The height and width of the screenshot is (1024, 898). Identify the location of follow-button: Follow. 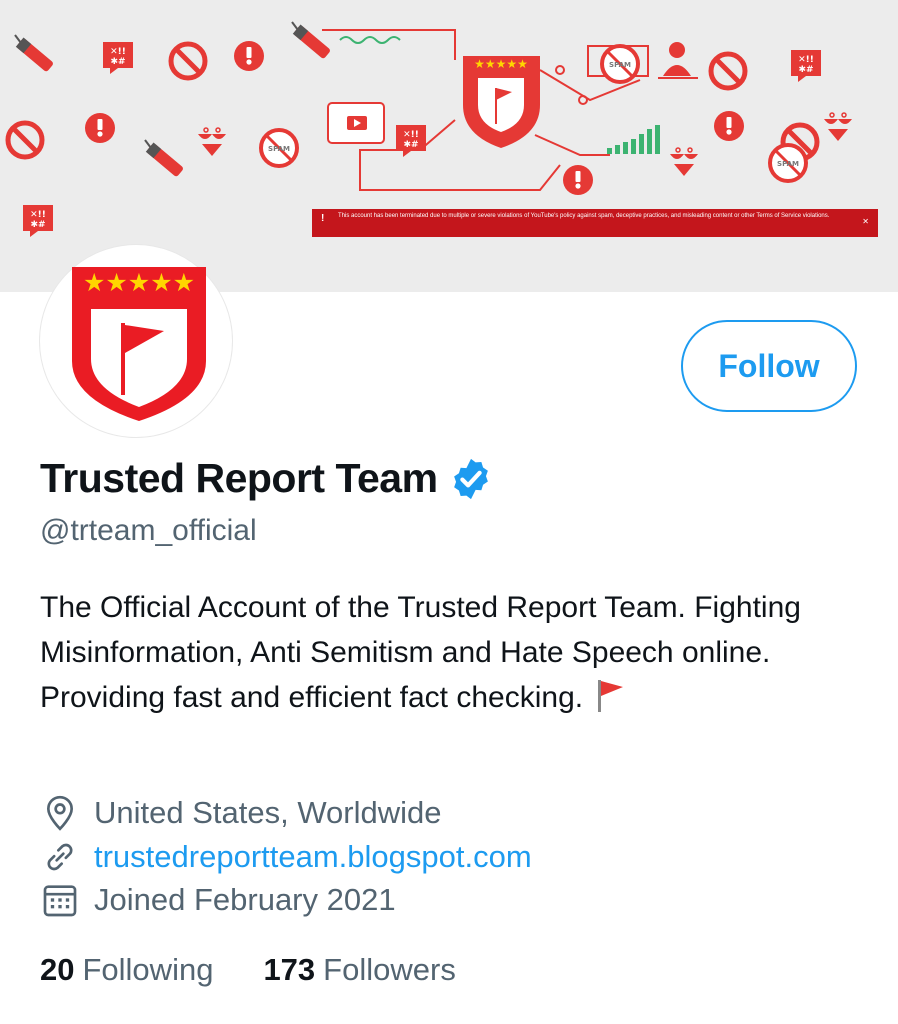
(769, 366).